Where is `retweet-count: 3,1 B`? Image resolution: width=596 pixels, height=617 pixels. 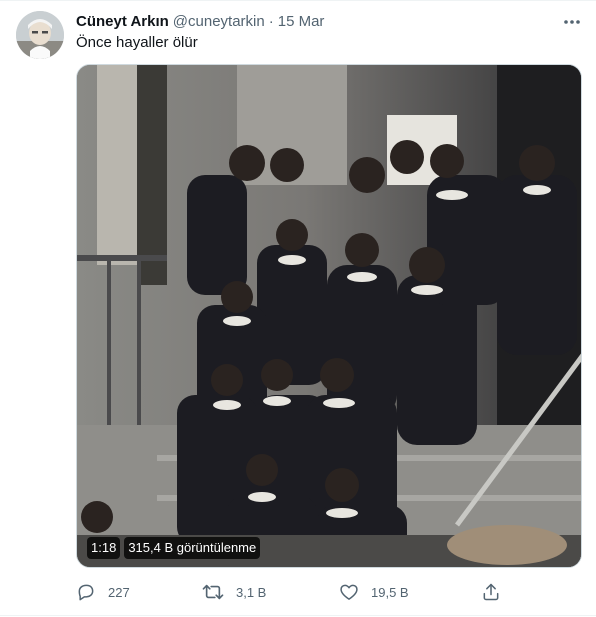 retweet-count: 3,1 B is located at coordinates (251, 592).